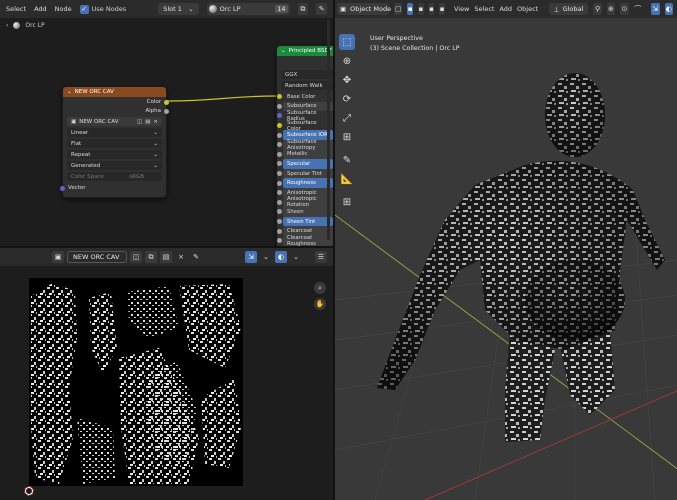 The image size is (677, 500). Describe the element at coordinates (114, 176) in the screenshot. I see `color-space-dropdown: Color Space sRGB` at that location.